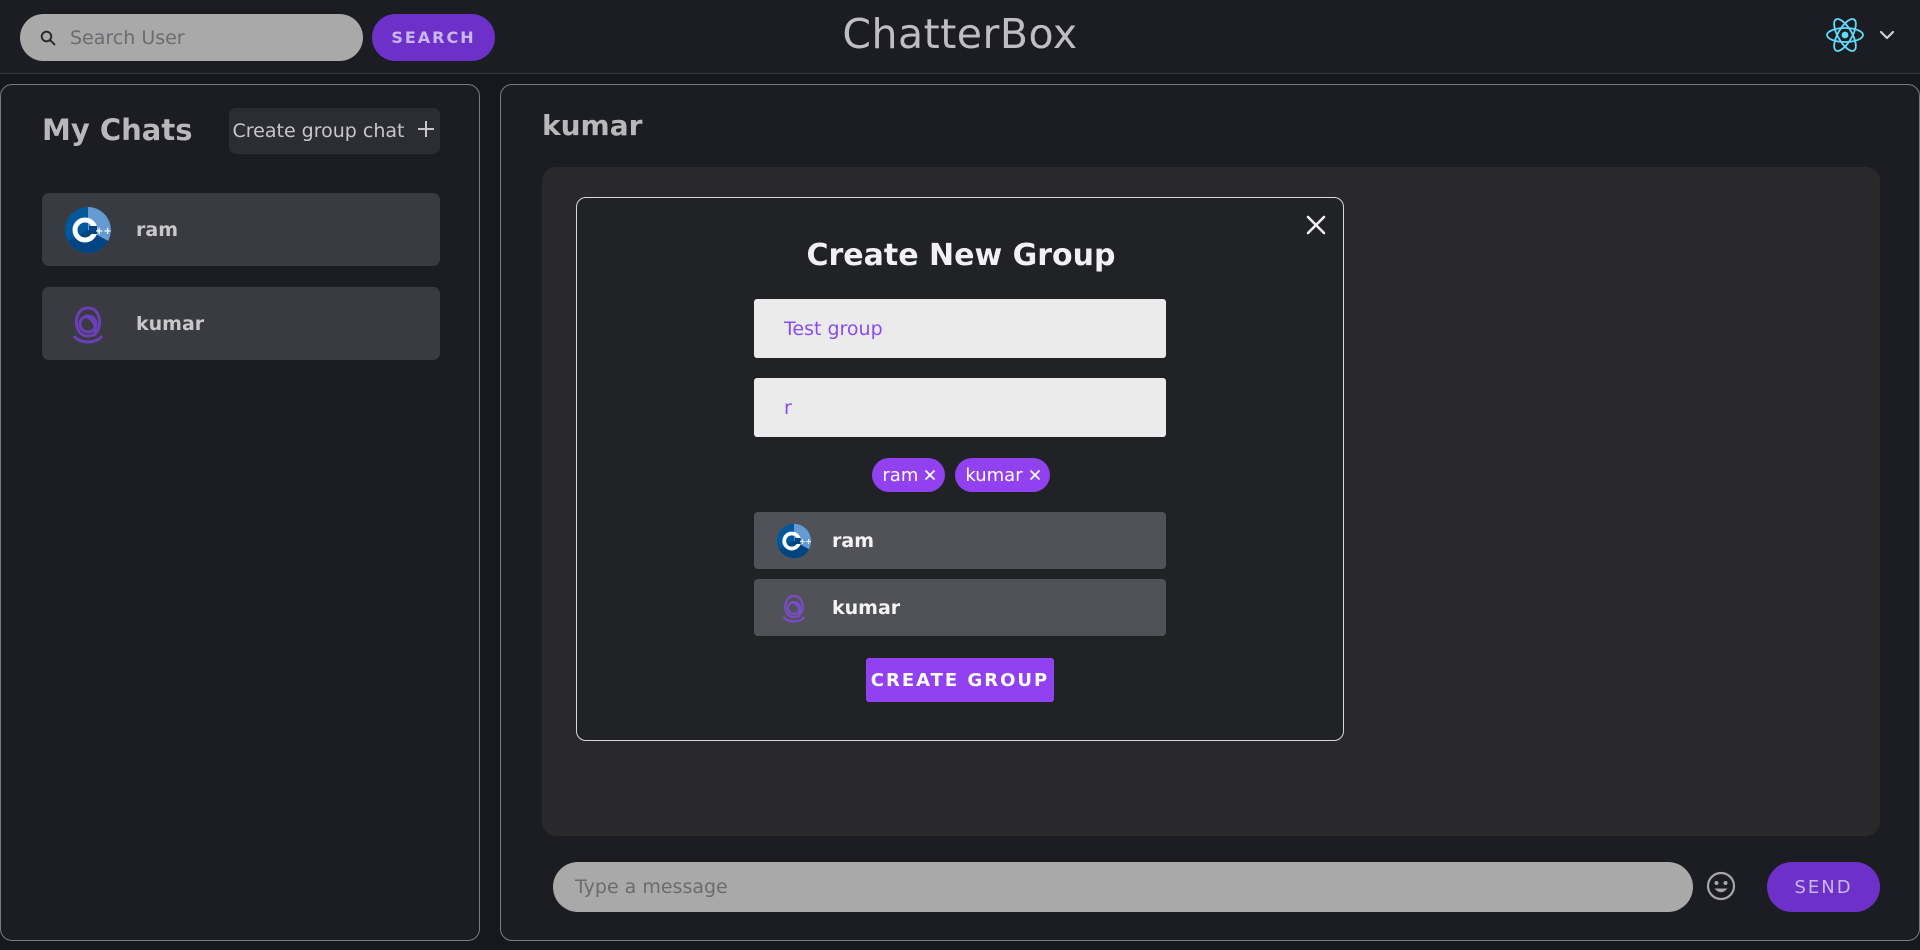  I want to click on chevron-down-icon, so click(1887, 37).